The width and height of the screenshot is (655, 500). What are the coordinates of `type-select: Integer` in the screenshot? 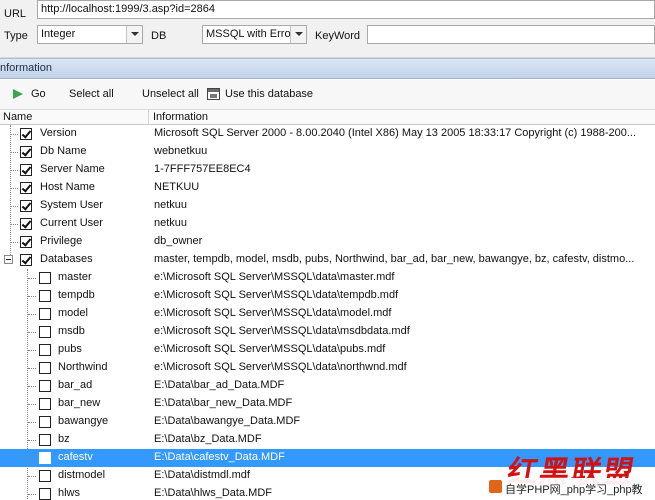 It's located at (90, 34).